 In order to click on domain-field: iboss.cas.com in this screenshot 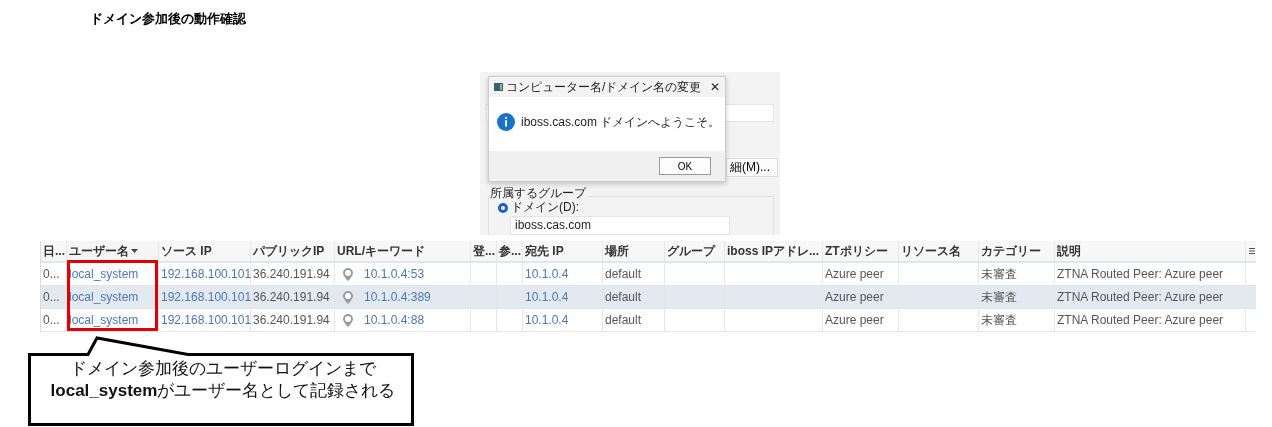, I will do `click(620, 225)`.